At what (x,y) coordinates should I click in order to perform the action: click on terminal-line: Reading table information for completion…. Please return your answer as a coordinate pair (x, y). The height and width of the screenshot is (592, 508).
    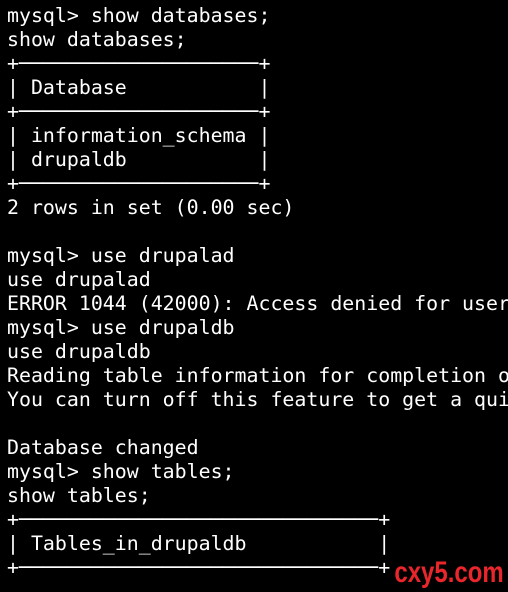
    Looking at the image, I should click on (257, 375).